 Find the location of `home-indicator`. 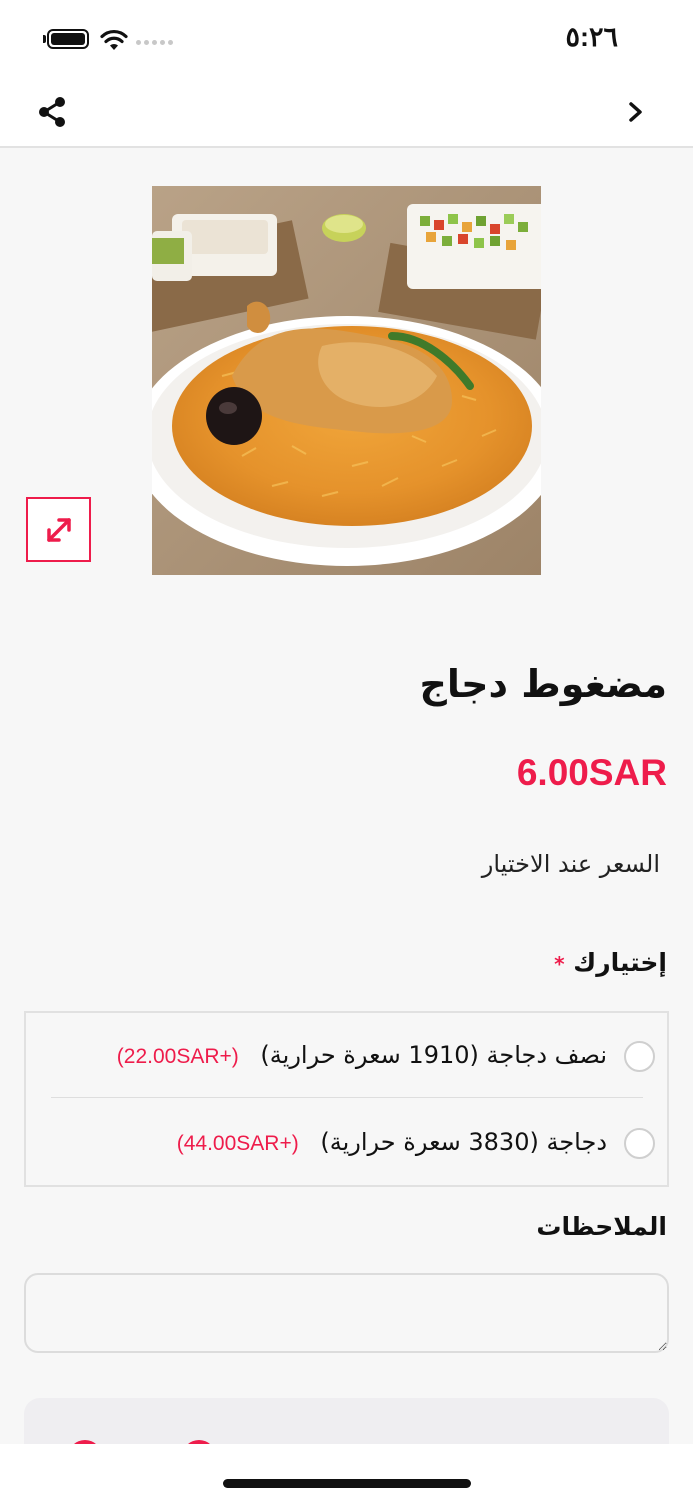

home-indicator is located at coordinates (347, 1483).